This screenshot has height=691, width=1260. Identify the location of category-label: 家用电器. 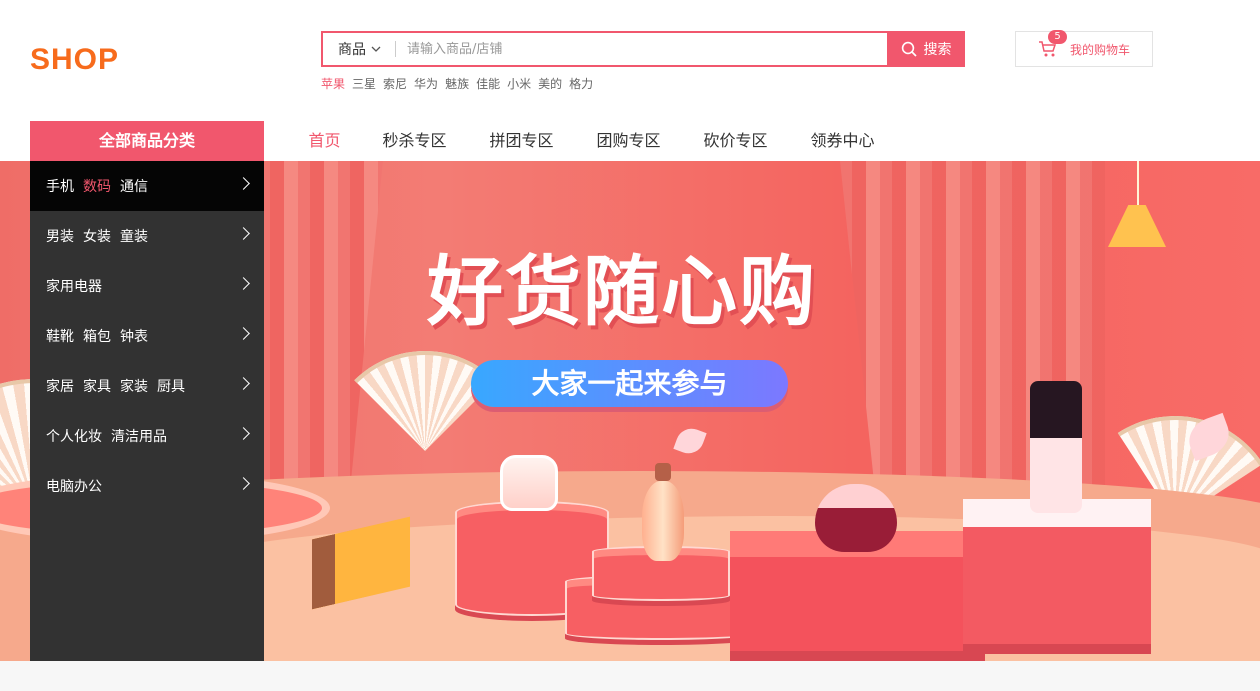
(74, 287).